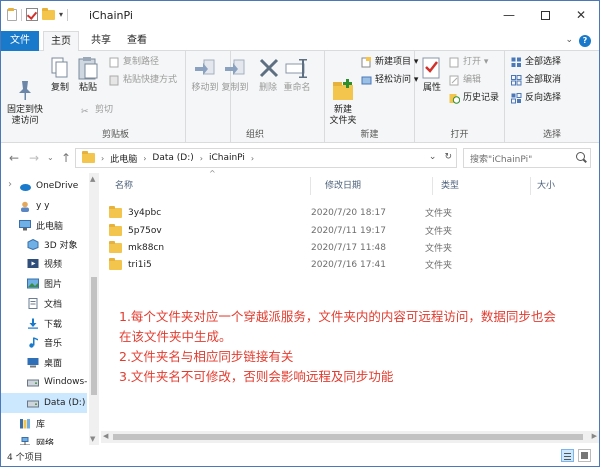 This screenshot has height=467, width=600. Describe the element at coordinates (581, 15) in the screenshot. I see `close-icon: ✕` at that location.